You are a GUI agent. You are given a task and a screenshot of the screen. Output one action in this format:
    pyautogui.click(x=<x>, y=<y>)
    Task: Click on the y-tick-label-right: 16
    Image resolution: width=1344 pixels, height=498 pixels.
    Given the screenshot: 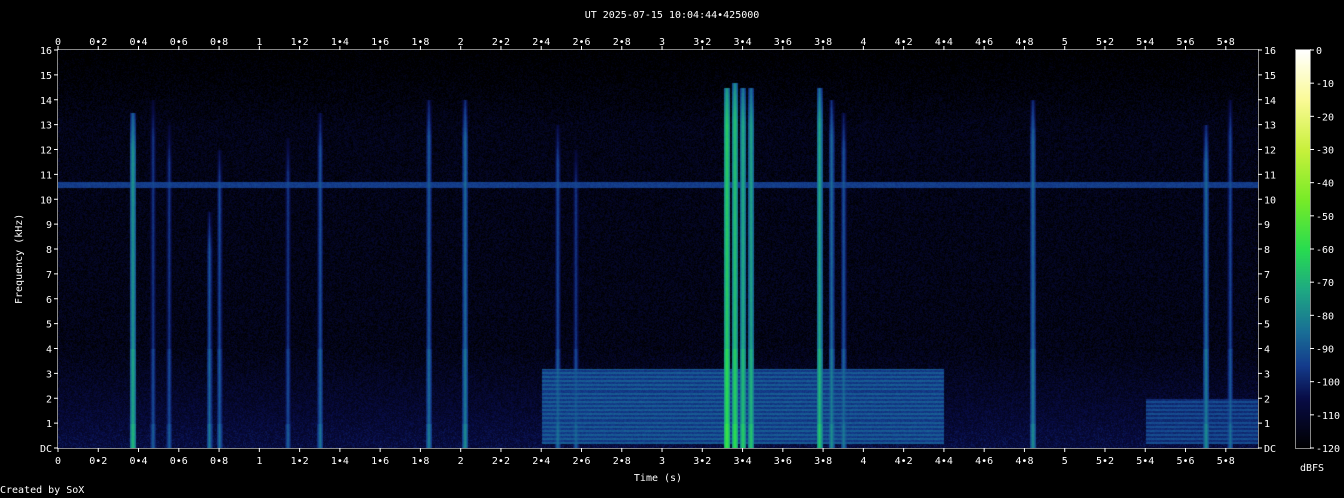 What is the action you would take?
    pyautogui.click(x=1270, y=51)
    